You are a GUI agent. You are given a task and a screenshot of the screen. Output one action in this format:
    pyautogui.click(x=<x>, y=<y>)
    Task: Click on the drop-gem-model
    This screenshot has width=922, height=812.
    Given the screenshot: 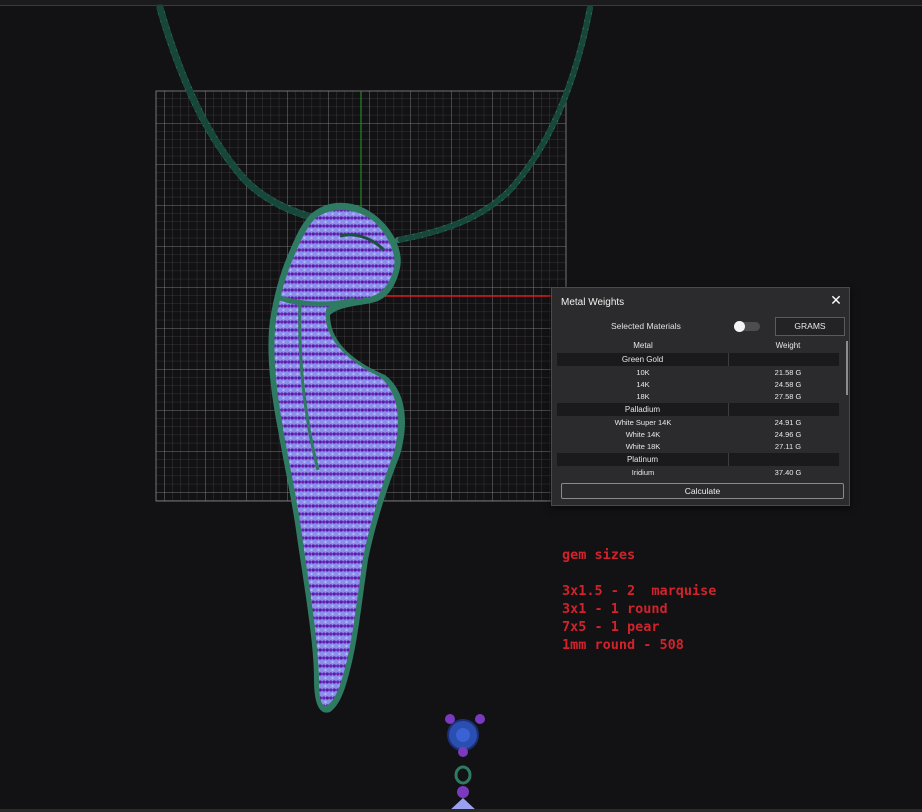 What is the action you would take?
    pyautogui.click(x=465, y=763)
    